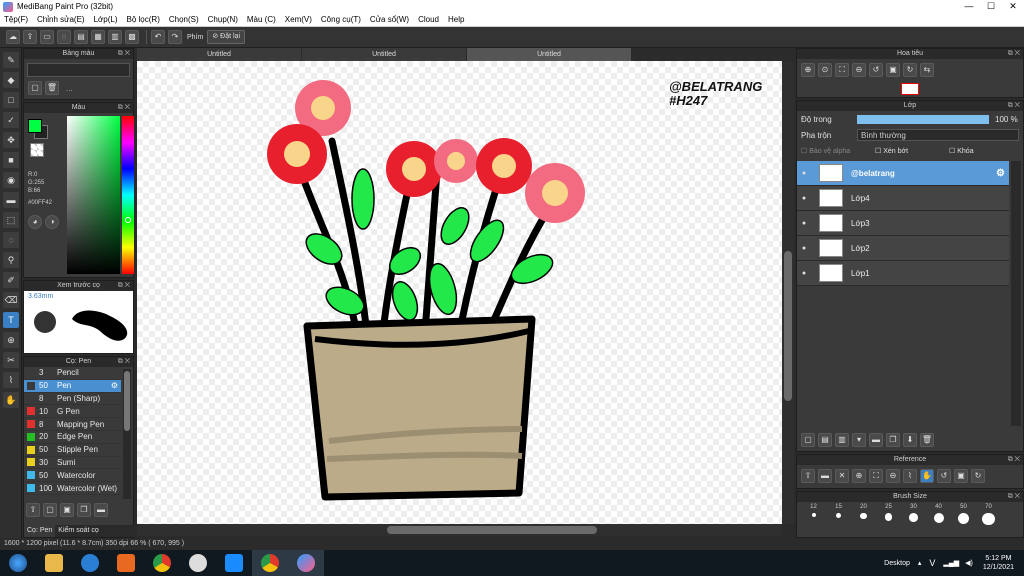  What do you see at coordinates (78, 70) in the screenshot?
I see `palette-dropdown` at bounding box center [78, 70].